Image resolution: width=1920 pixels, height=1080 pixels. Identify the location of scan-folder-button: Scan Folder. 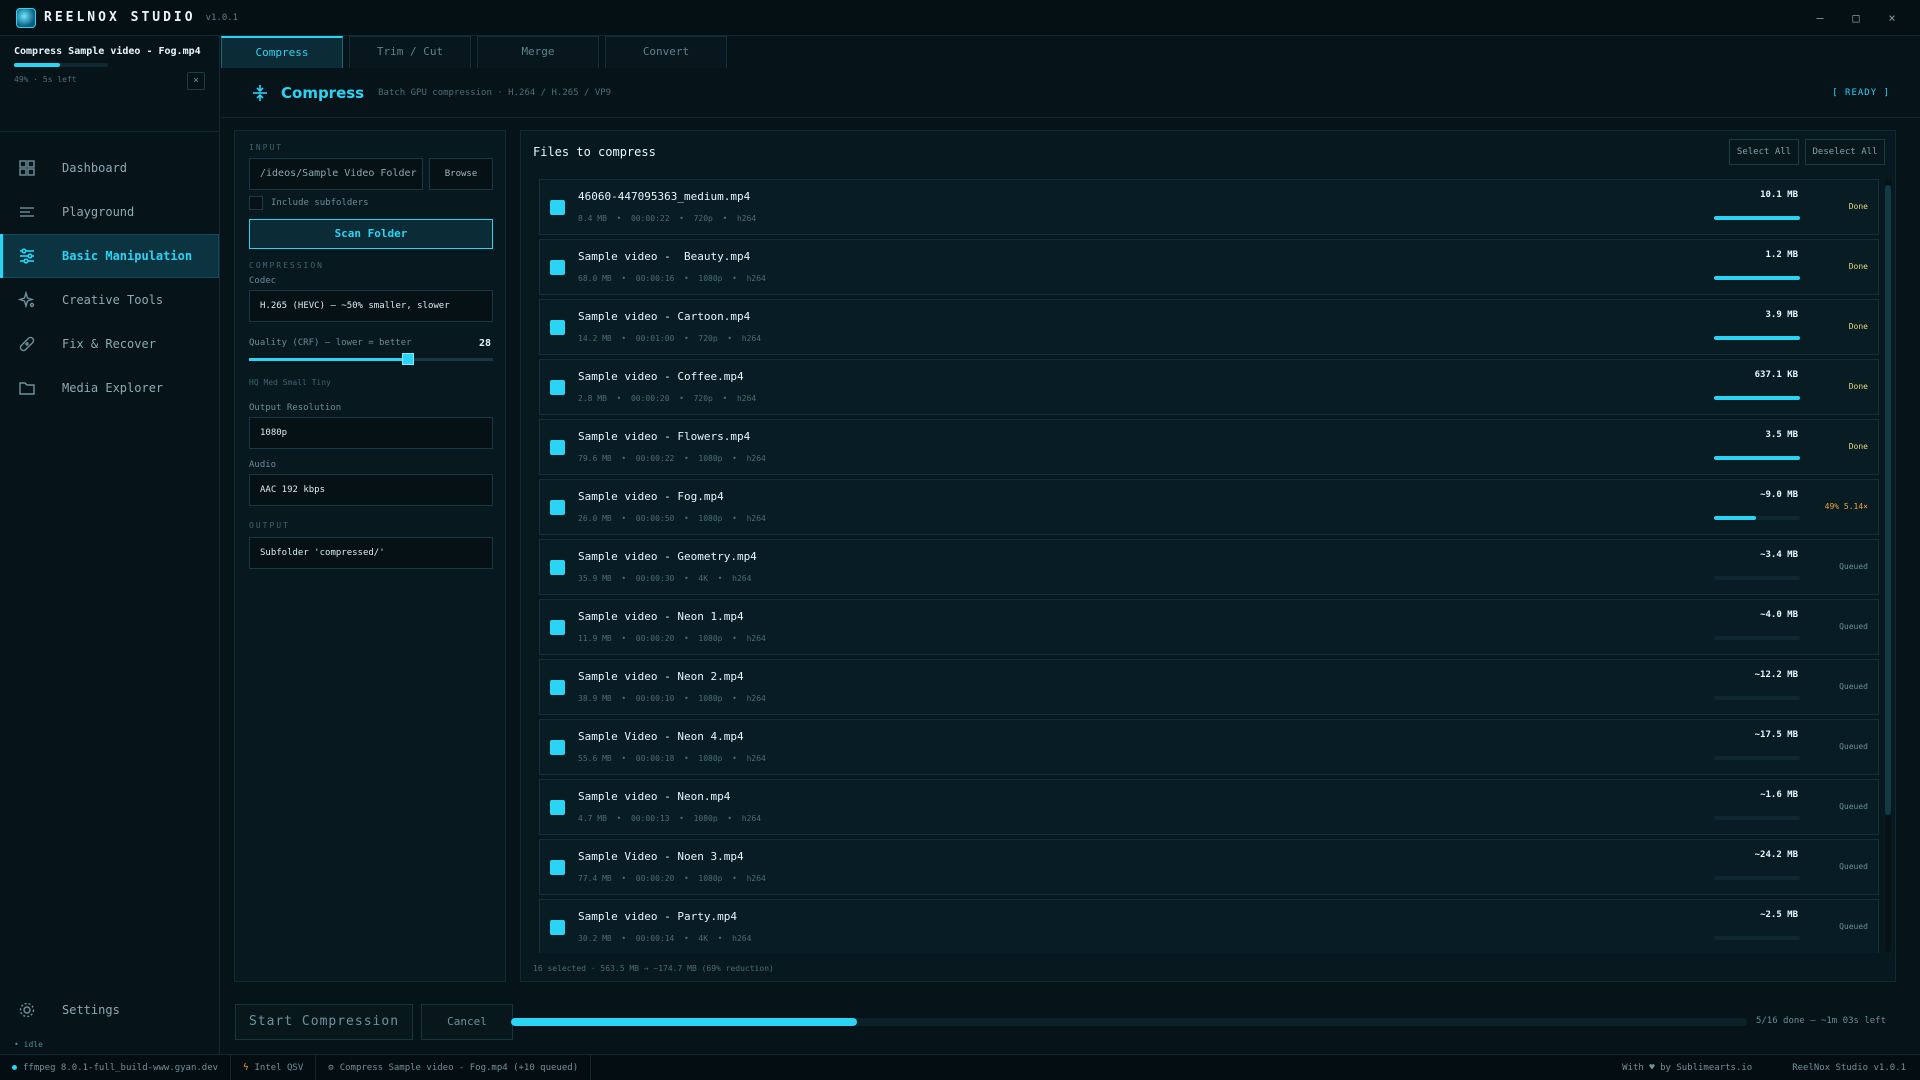
(371, 234).